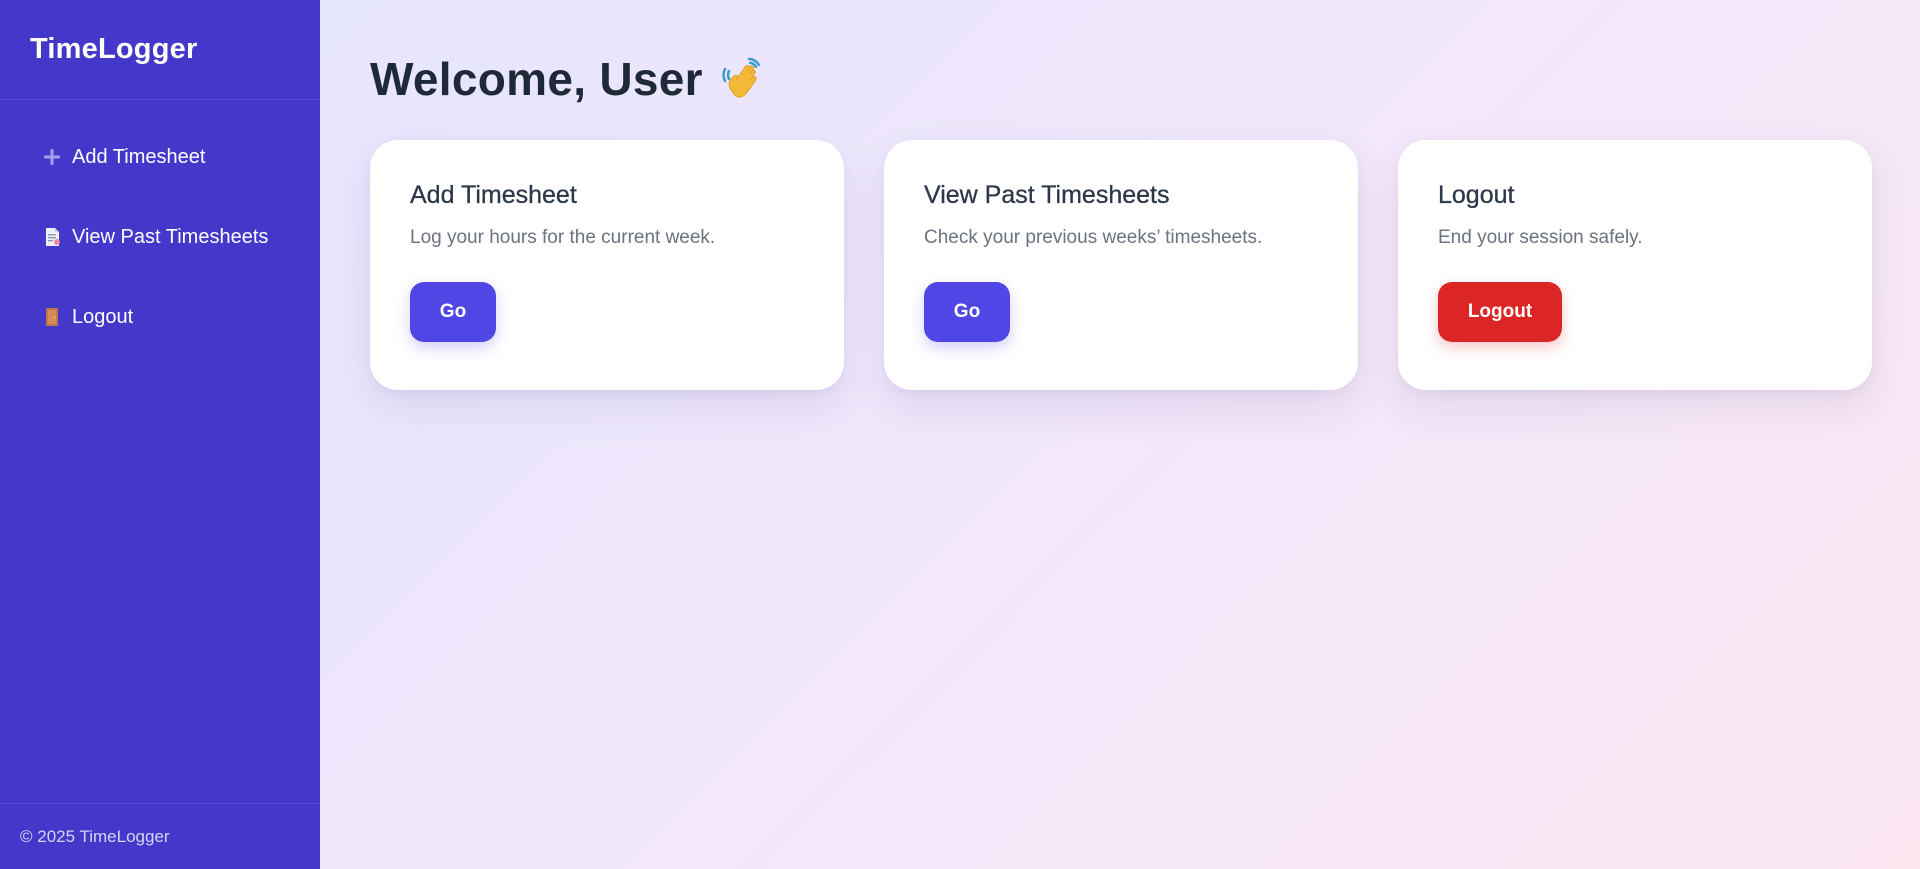 The width and height of the screenshot is (1920, 869). What do you see at coordinates (743, 79) in the screenshot?
I see `waving-hand-icon` at bounding box center [743, 79].